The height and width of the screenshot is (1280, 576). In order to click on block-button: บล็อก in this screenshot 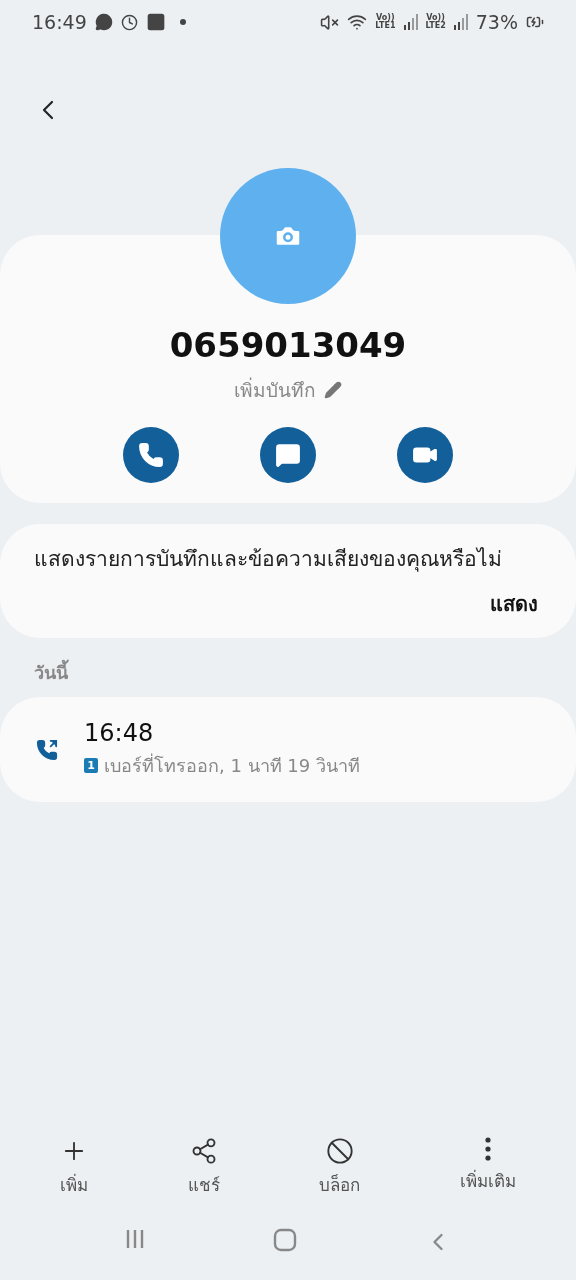, I will do `click(340, 1167)`.